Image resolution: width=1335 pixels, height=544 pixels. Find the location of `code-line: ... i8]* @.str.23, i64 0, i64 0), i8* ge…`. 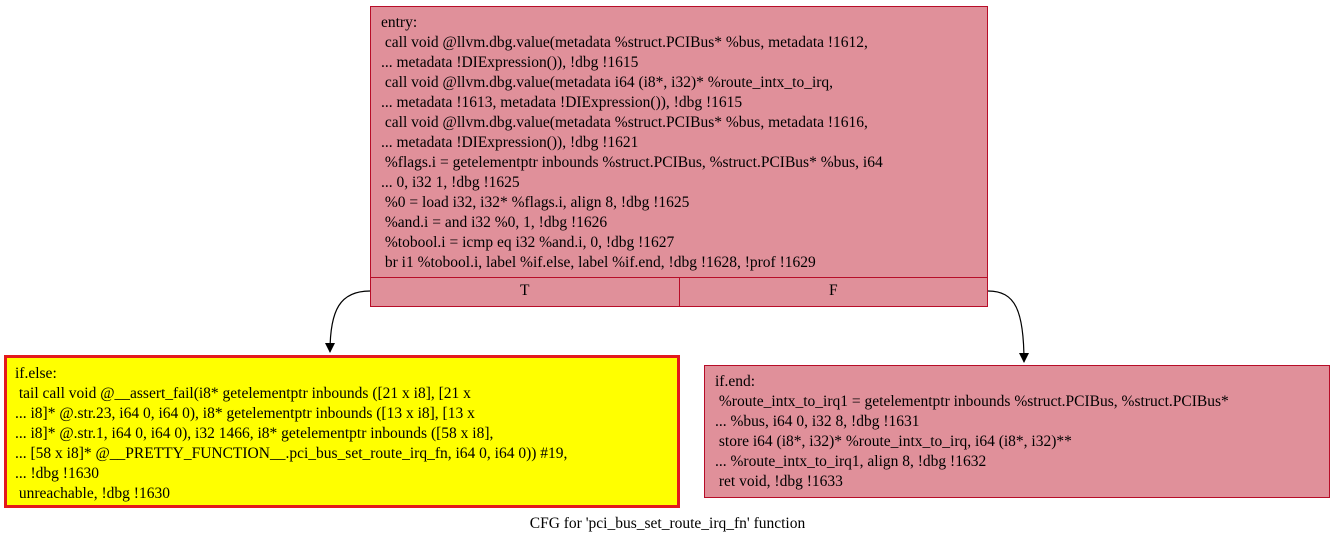

code-line: ... i8]* @.str.23, i64 0, i64 0), i8* ge… is located at coordinates (245, 413).